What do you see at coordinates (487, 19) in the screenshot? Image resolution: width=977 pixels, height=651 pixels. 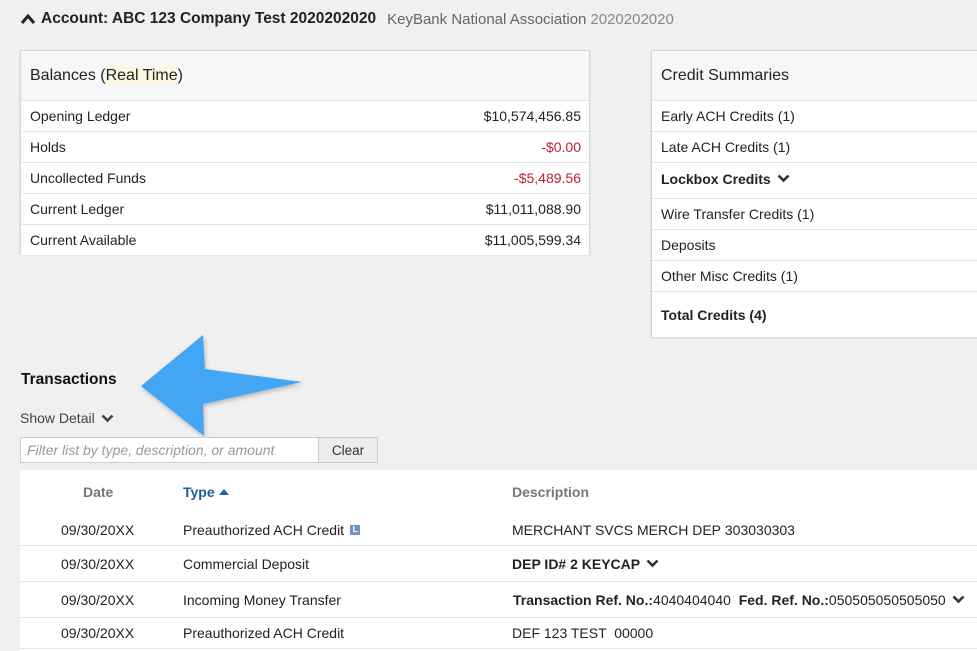 I see `bank-name: KeyBank National Association` at bounding box center [487, 19].